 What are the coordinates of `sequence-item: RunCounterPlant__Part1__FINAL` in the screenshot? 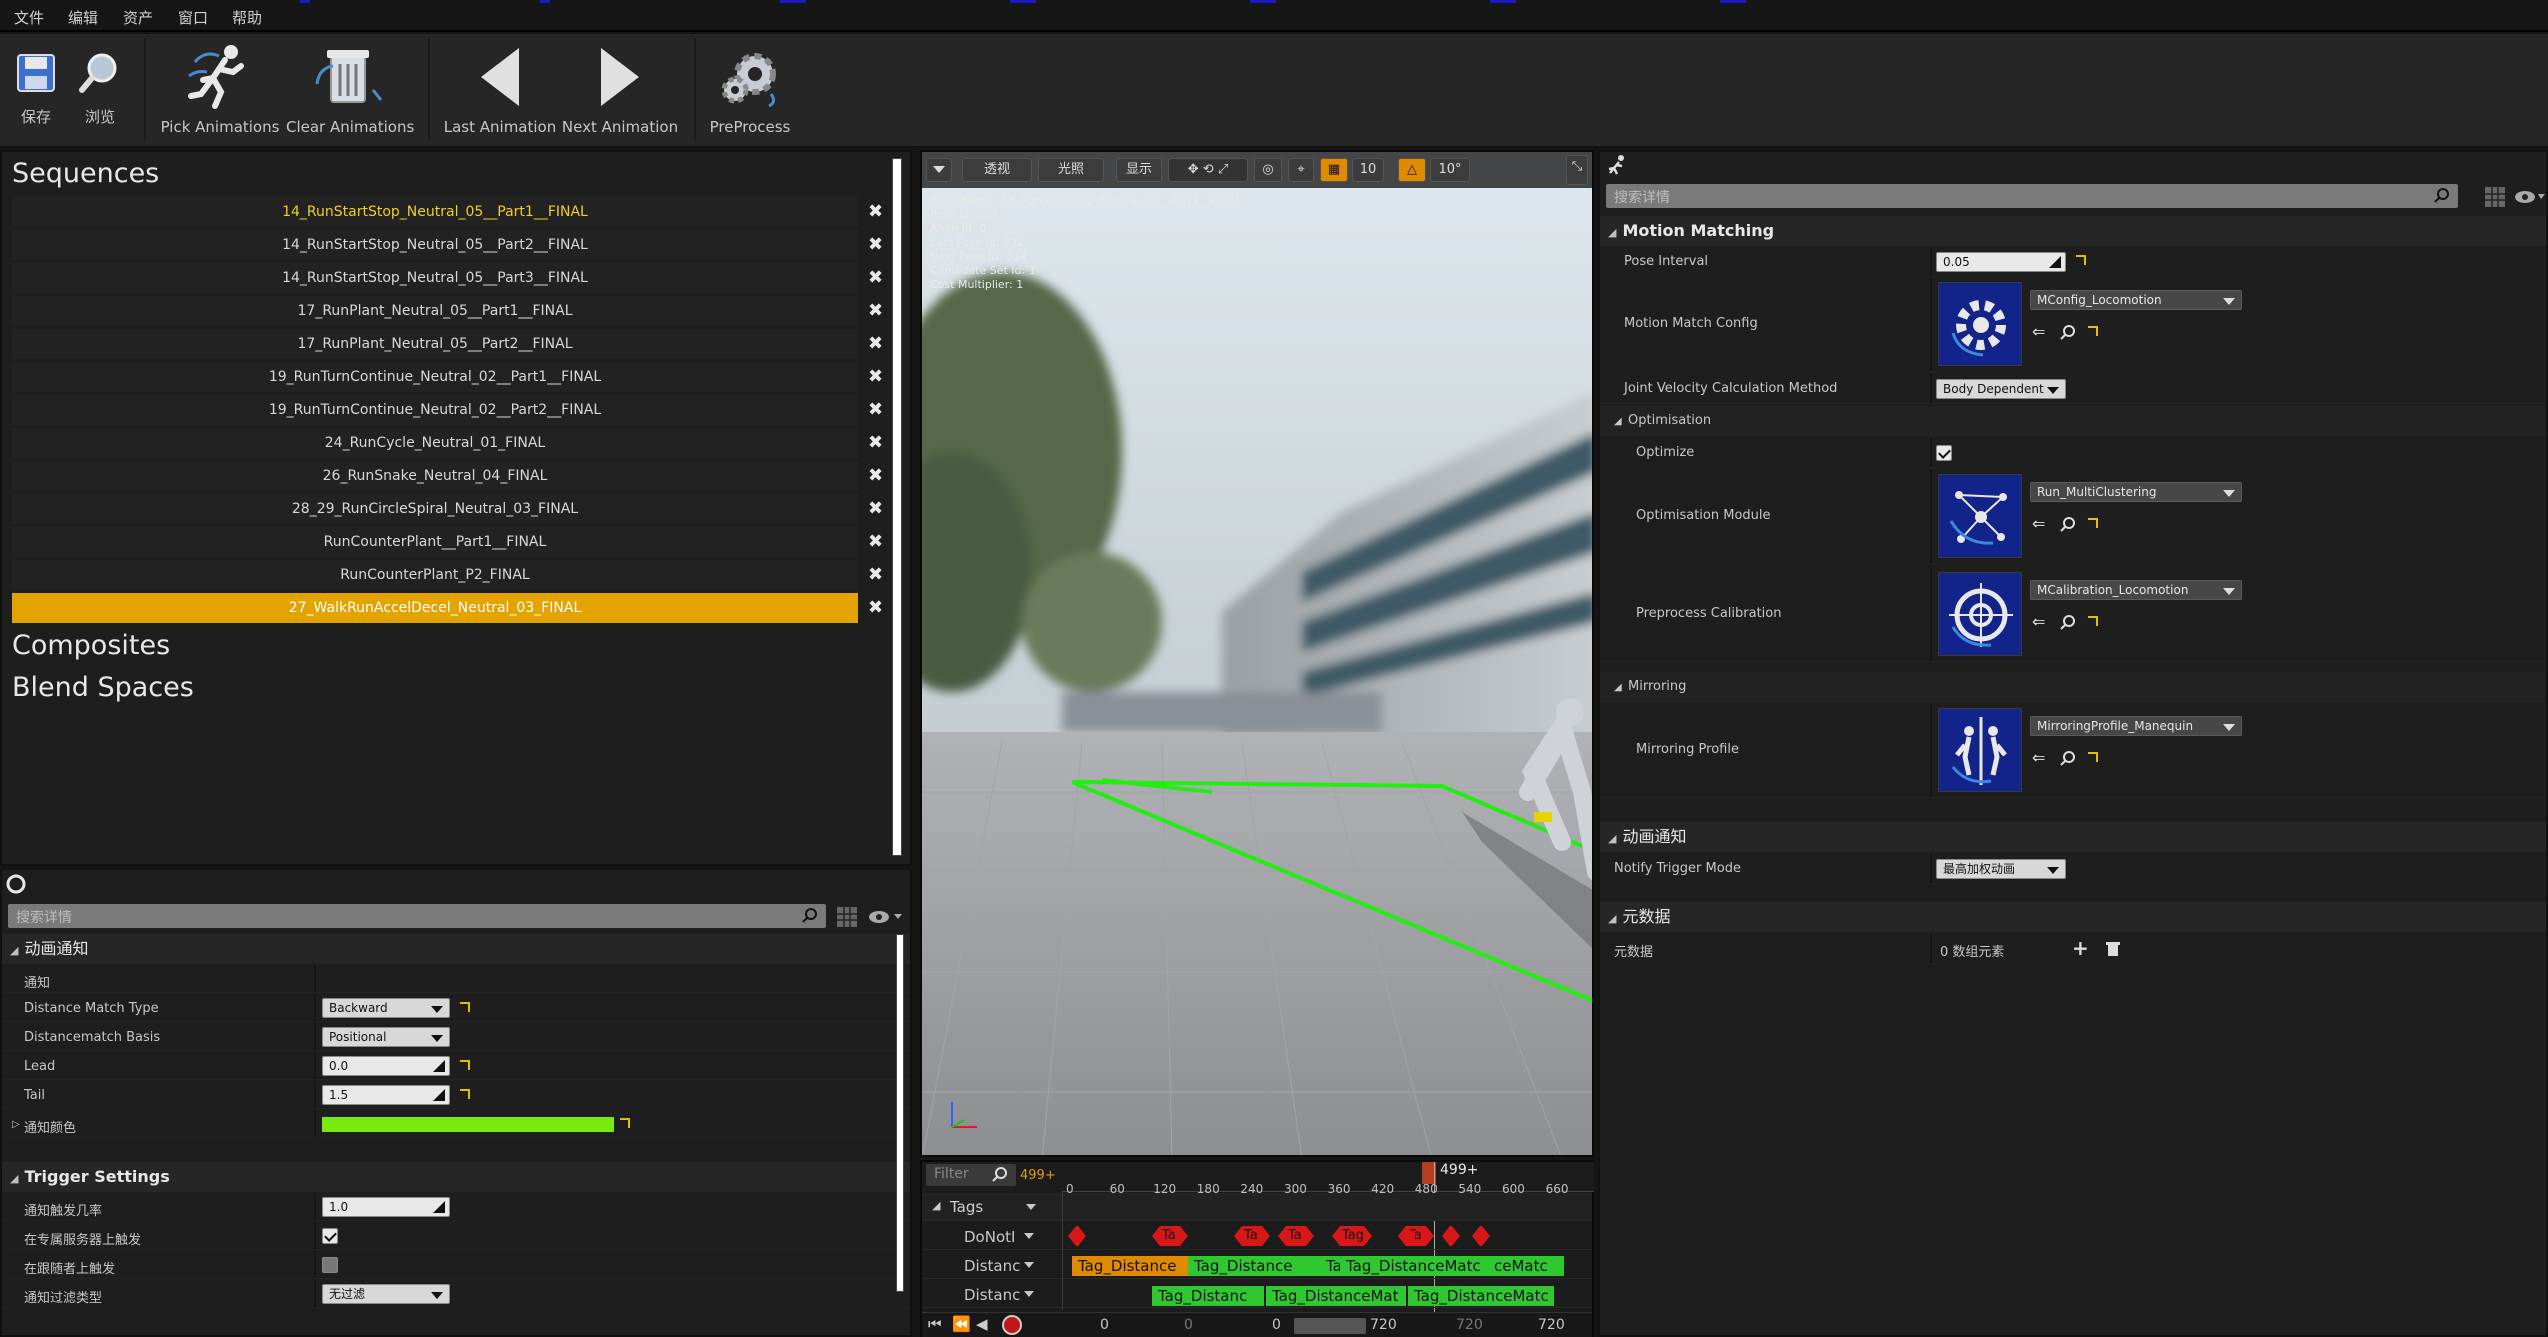 It's located at (435, 542).